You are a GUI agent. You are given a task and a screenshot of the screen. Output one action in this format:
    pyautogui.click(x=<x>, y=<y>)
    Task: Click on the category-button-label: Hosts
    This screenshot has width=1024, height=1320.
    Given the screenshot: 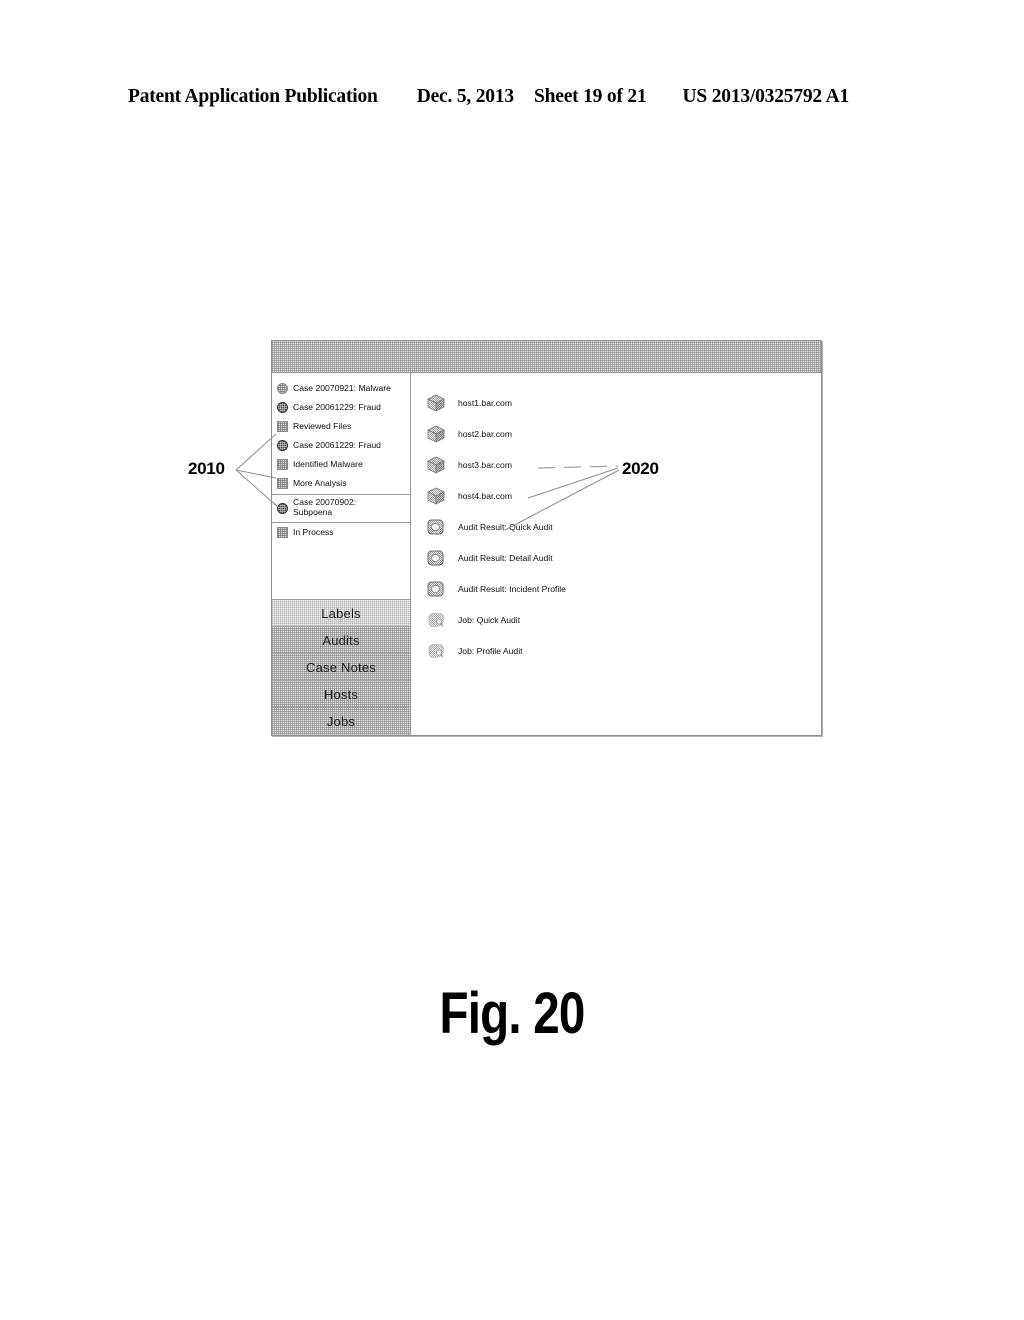 What is the action you would take?
    pyautogui.click(x=341, y=694)
    